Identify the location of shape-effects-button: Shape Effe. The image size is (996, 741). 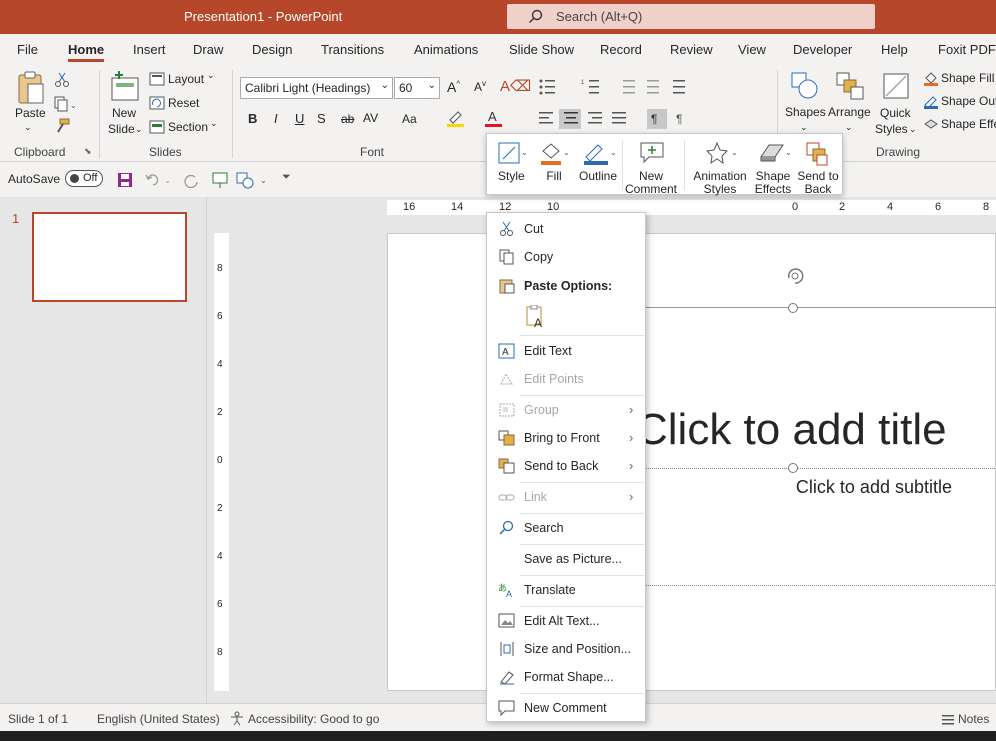
(968, 124).